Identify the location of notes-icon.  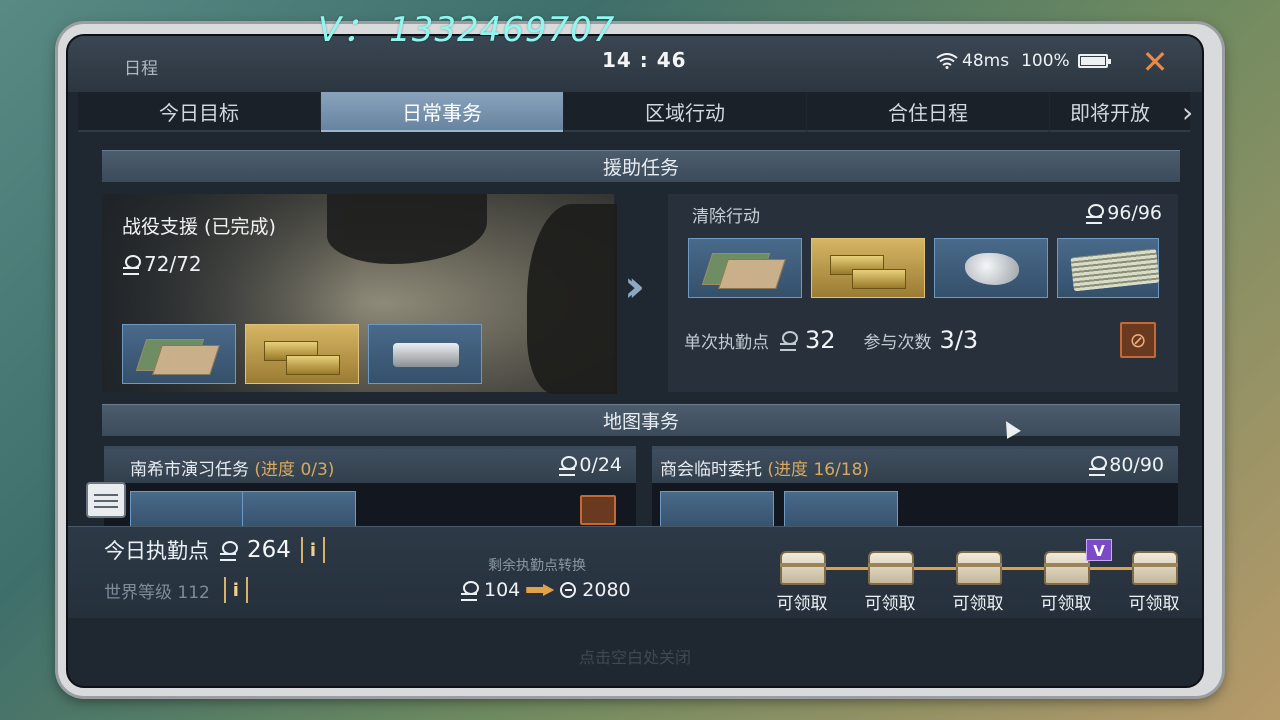
(106, 500).